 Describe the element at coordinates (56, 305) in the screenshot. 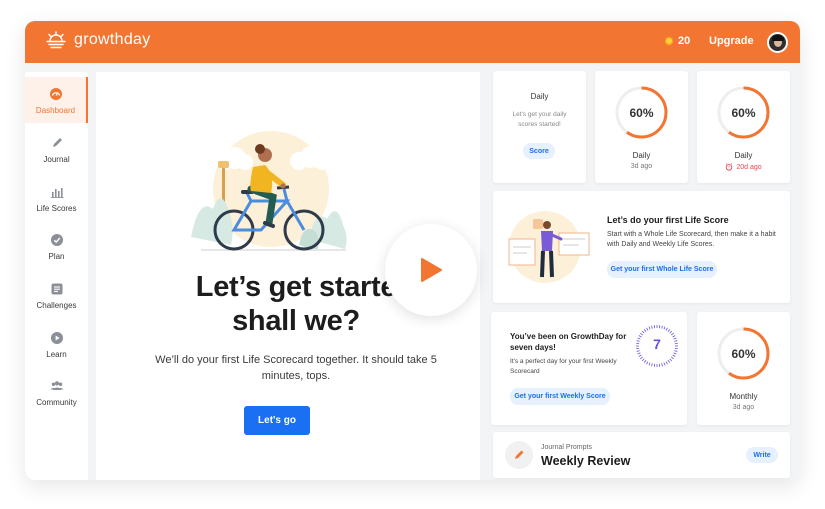

I see `sidebar-item-label: Challenges` at that location.